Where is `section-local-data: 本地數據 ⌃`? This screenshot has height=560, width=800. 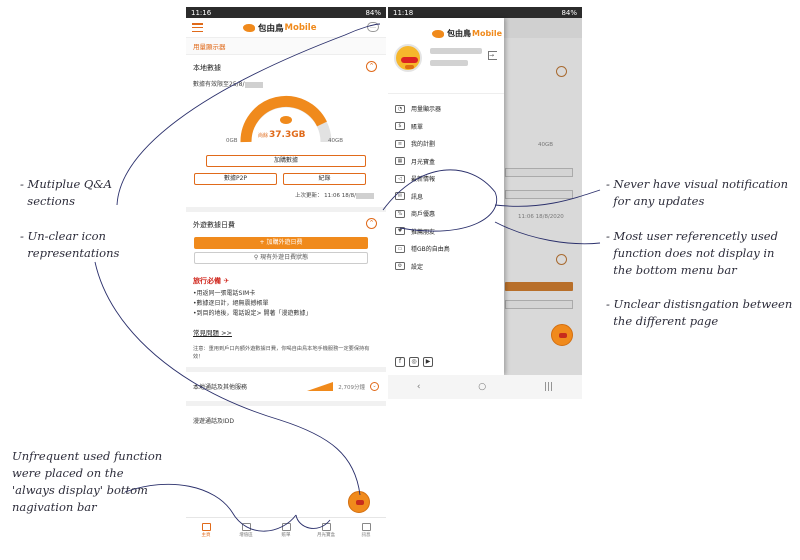 section-local-data: 本地數據 ⌃ is located at coordinates (286, 66).